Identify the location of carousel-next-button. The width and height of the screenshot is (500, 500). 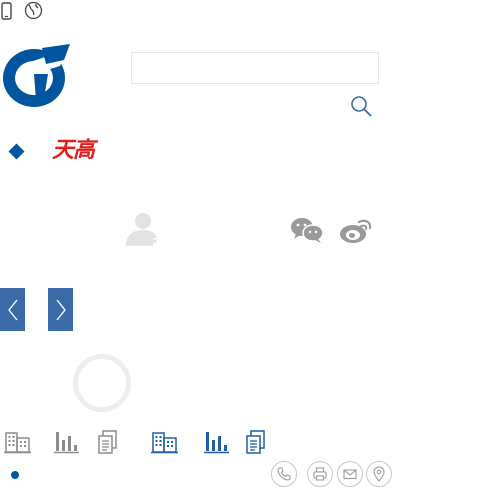
(60, 309).